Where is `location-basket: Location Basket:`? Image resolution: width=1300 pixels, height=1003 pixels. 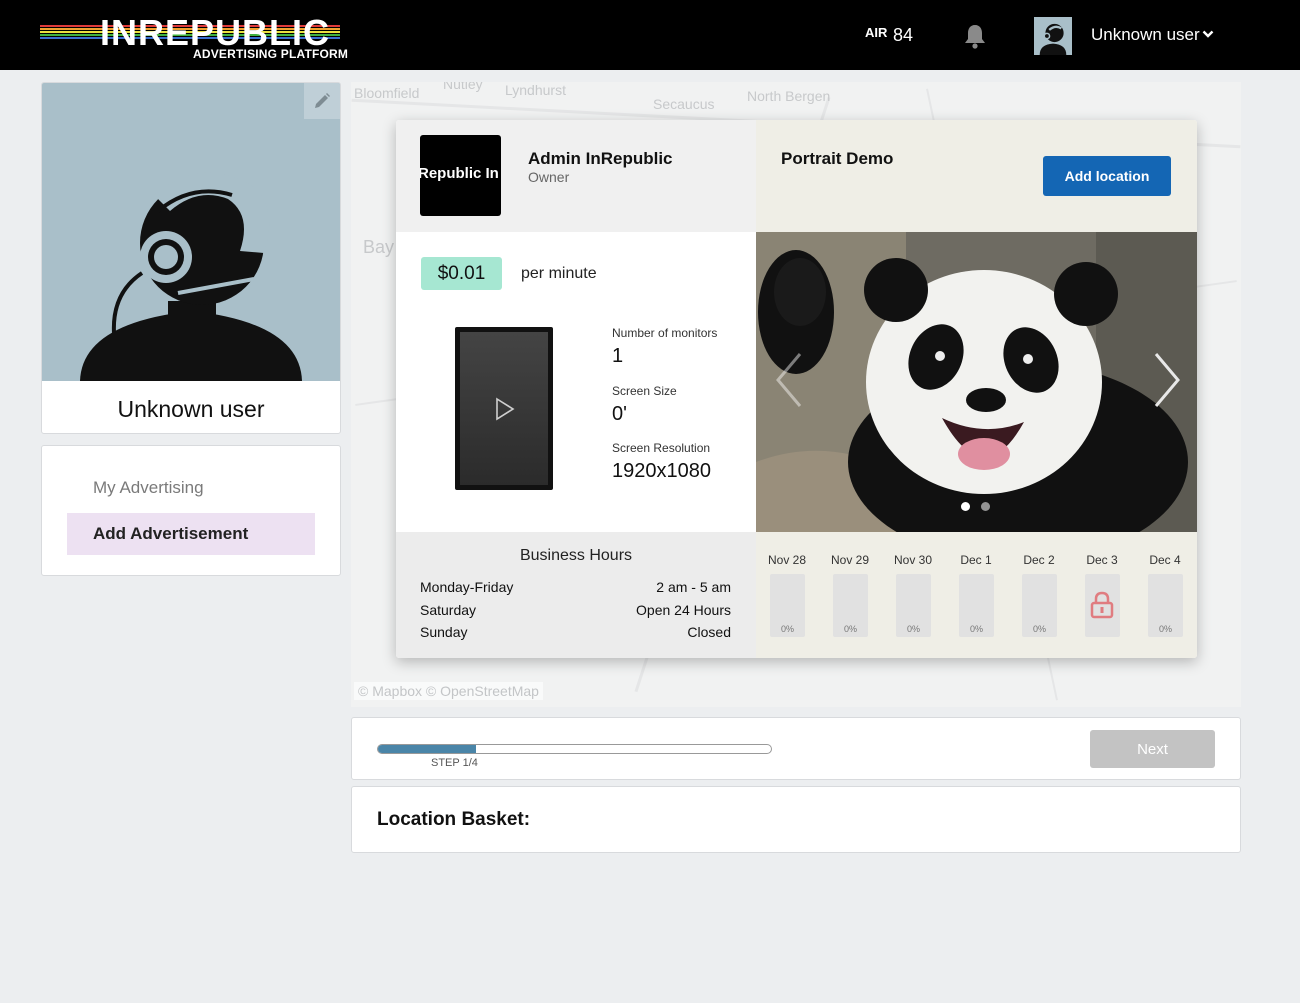 location-basket: Location Basket: is located at coordinates (796, 819).